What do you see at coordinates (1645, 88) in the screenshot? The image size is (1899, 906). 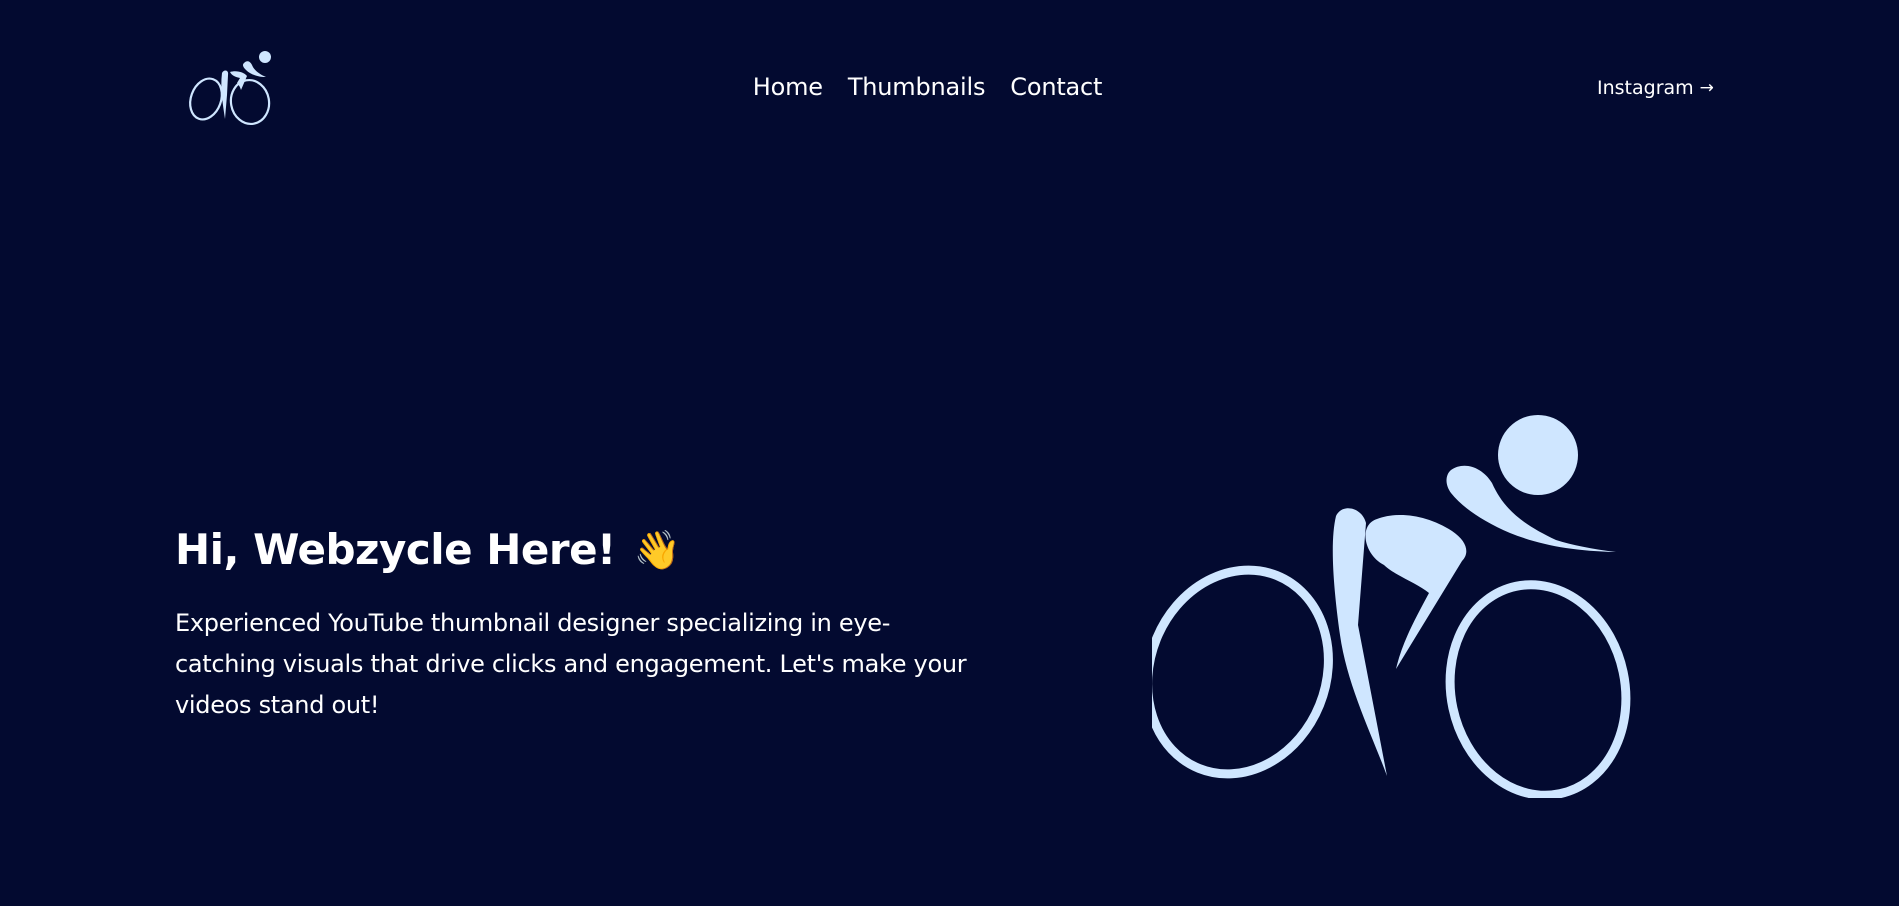 I see `instagram-label: Instagram` at bounding box center [1645, 88].